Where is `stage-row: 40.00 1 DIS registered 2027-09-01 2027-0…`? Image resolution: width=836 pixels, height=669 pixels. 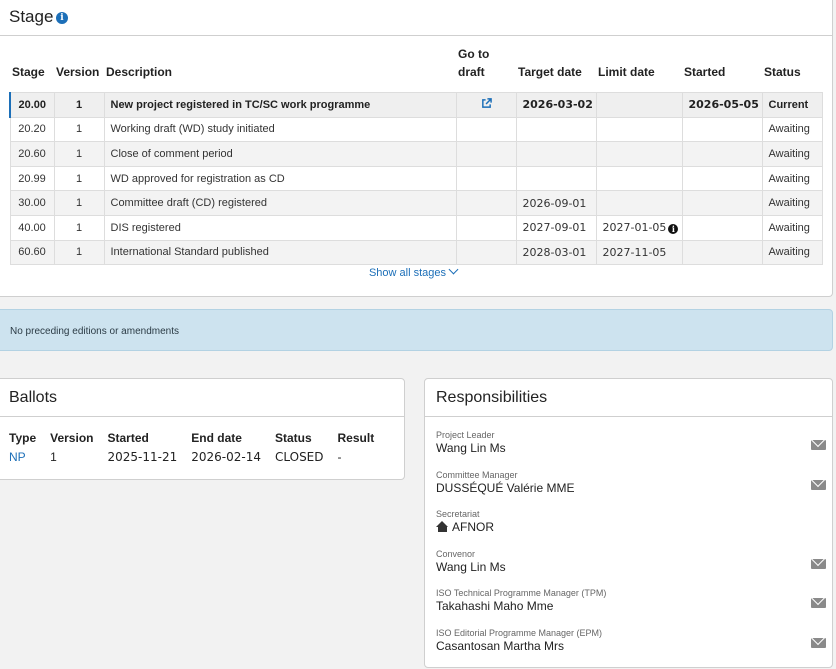
stage-row: 40.00 1 DIS registered 2027-09-01 2027-0… is located at coordinates (416, 227).